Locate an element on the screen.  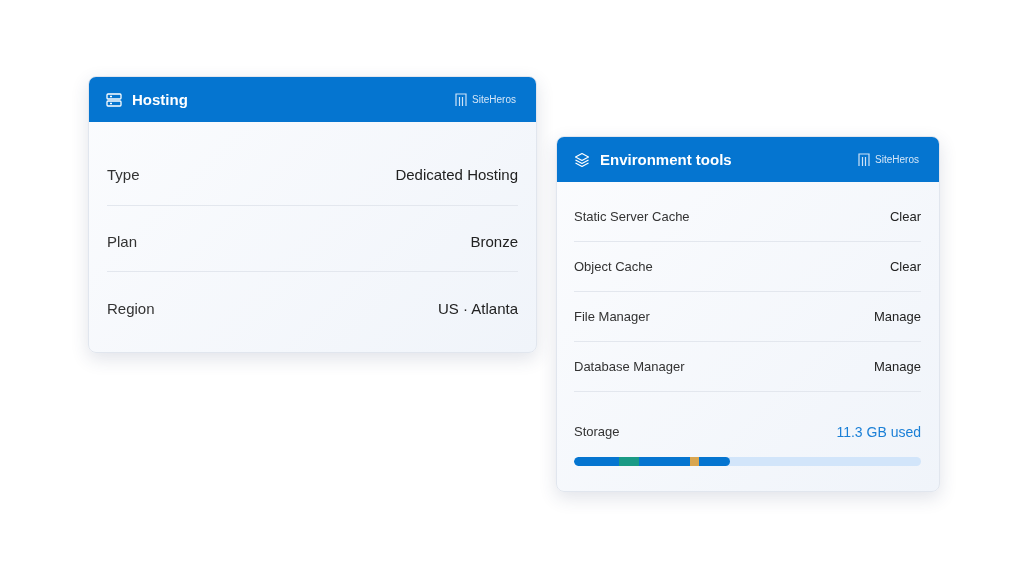
field-value: US · Atlanta is located at coordinates (477, 308).